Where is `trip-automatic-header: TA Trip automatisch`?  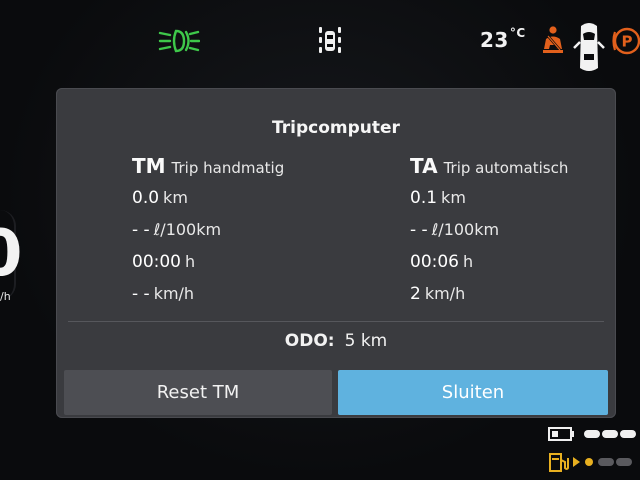 trip-automatic-header: TA Trip automatisch is located at coordinates (489, 168).